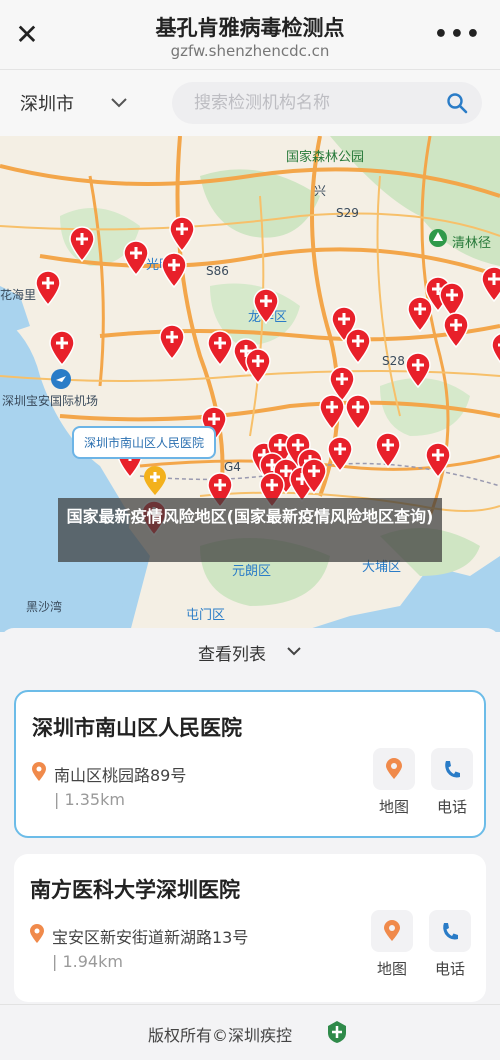  I want to click on overlay-banner: 国家最新疫情风险地区(国家最新疫情风险地区查询), so click(250, 530).